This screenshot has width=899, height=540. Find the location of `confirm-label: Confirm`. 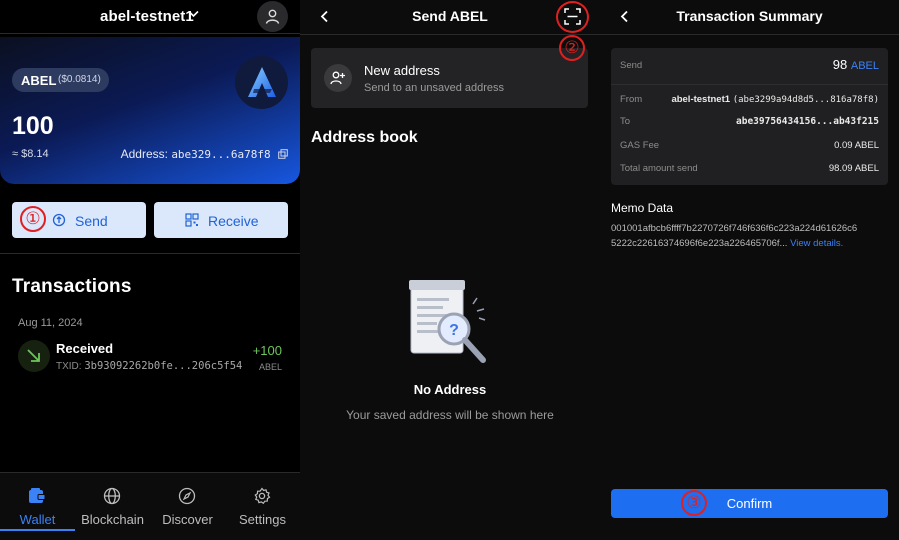

confirm-label: Confirm is located at coordinates (749, 503).